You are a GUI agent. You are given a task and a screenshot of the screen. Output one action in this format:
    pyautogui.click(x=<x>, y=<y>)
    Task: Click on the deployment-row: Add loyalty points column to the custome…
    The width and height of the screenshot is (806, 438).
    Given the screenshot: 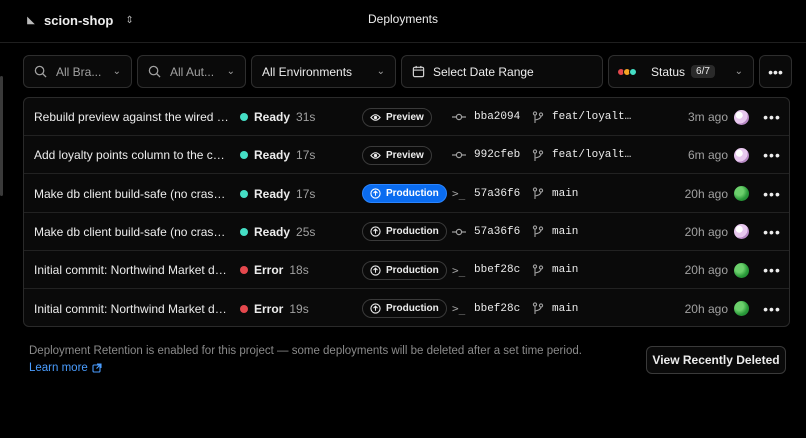 What is the action you would take?
    pyautogui.click(x=406, y=155)
    